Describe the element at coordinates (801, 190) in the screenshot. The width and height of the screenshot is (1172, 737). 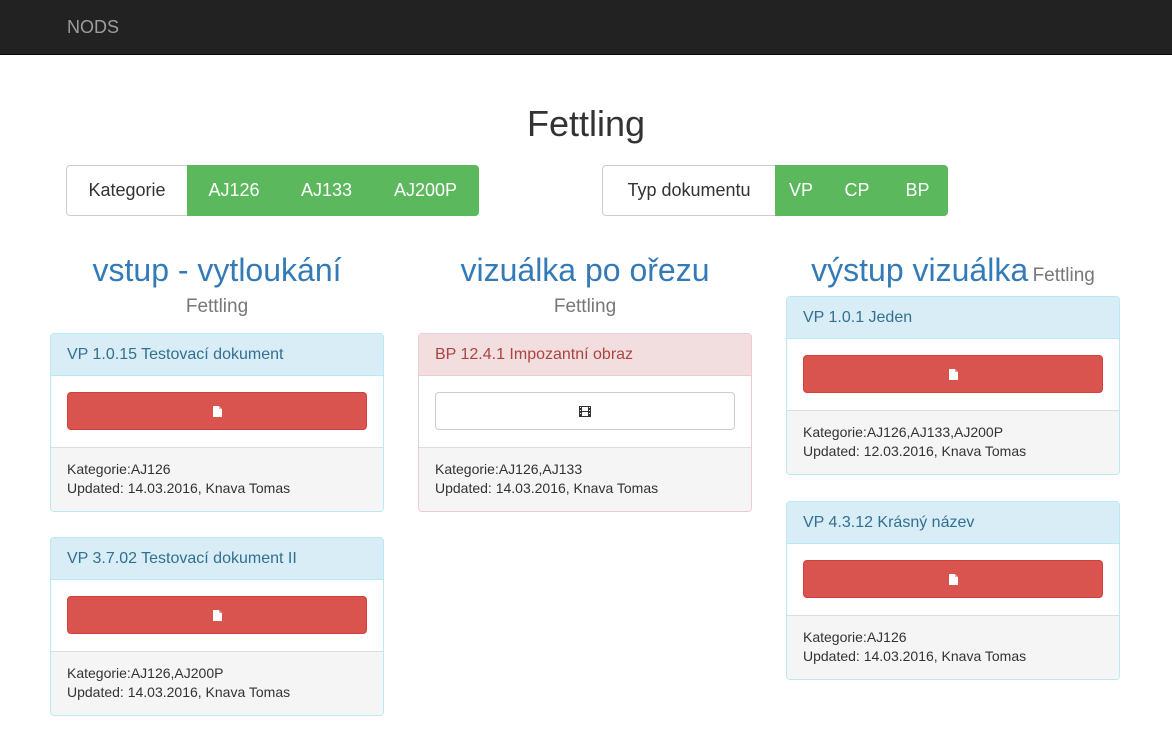
I see `filter-vp-button: VP` at that location.